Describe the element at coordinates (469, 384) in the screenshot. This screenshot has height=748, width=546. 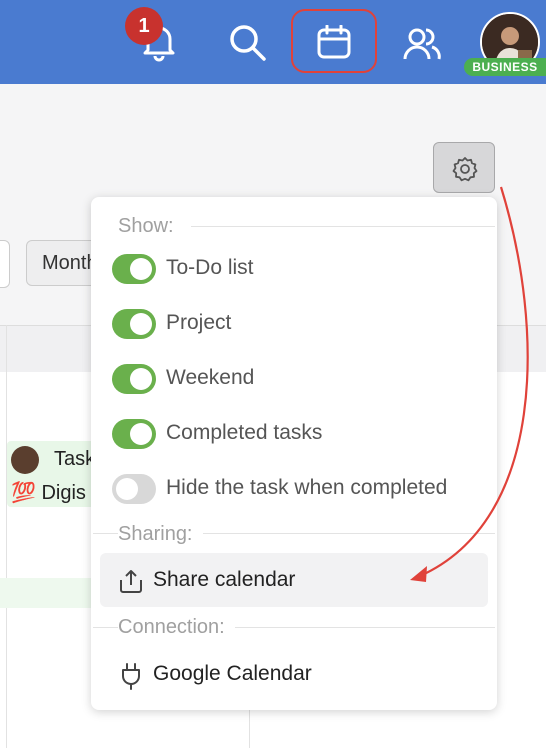
I see `annotation-arrow` at that location.